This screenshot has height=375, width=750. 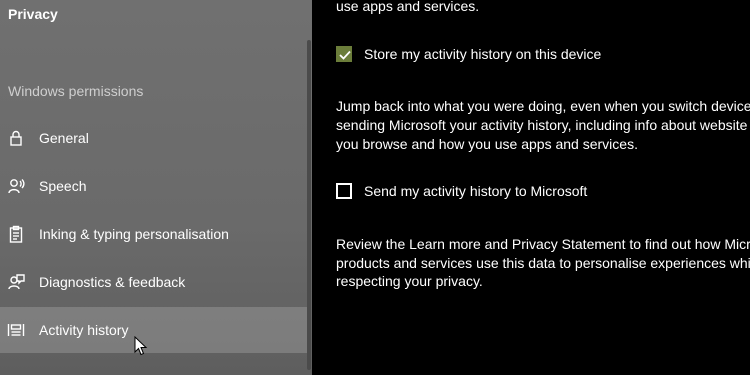 I want to click on feedback-icon, so click(x=16, y=282).